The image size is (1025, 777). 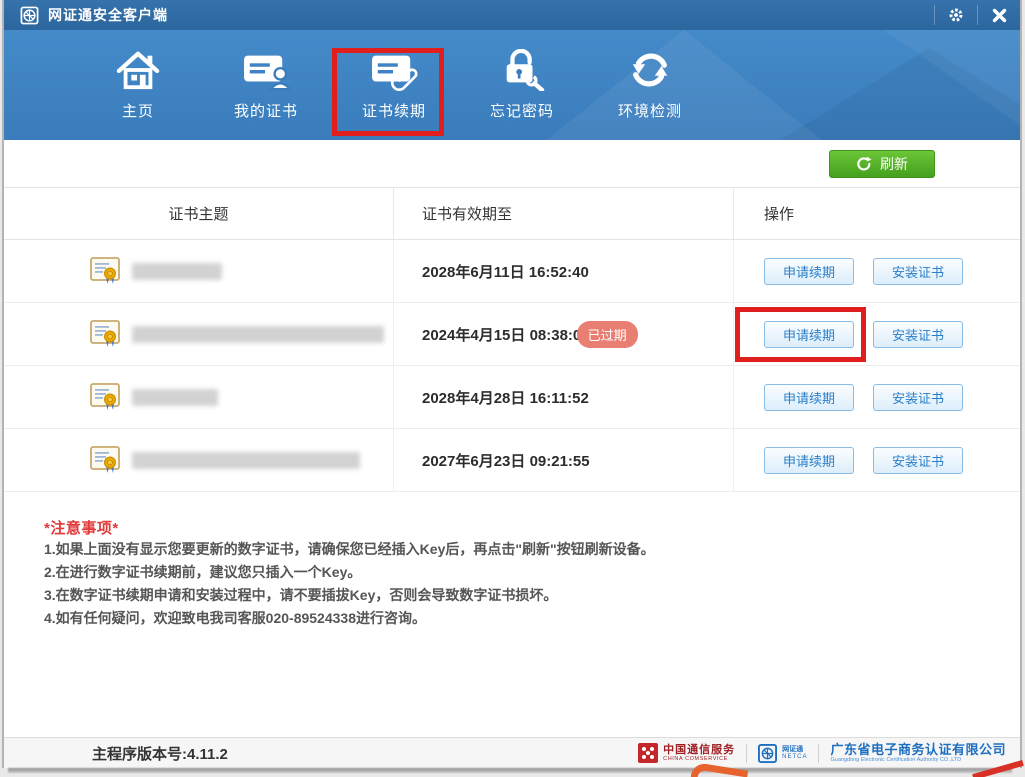 I want to click on notes-title: *注意事项*, so click(x=81, y=528).